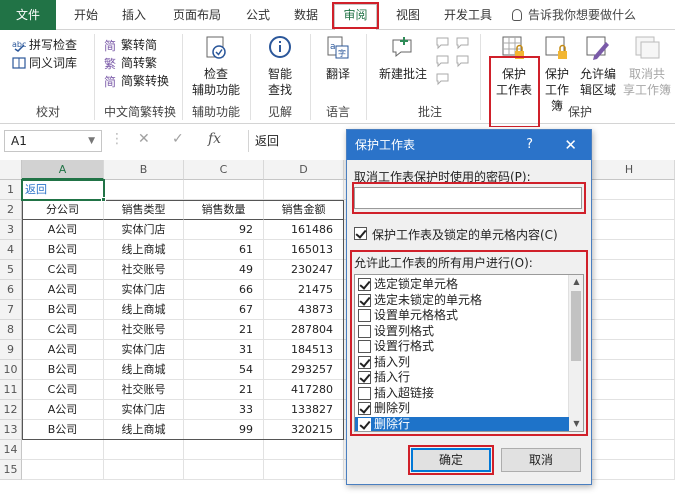 The width and height of the screenshot is (675, 496). Describe the element at coordinates (11, 250) in the screenshot. I see `row-header: 4` at that location.